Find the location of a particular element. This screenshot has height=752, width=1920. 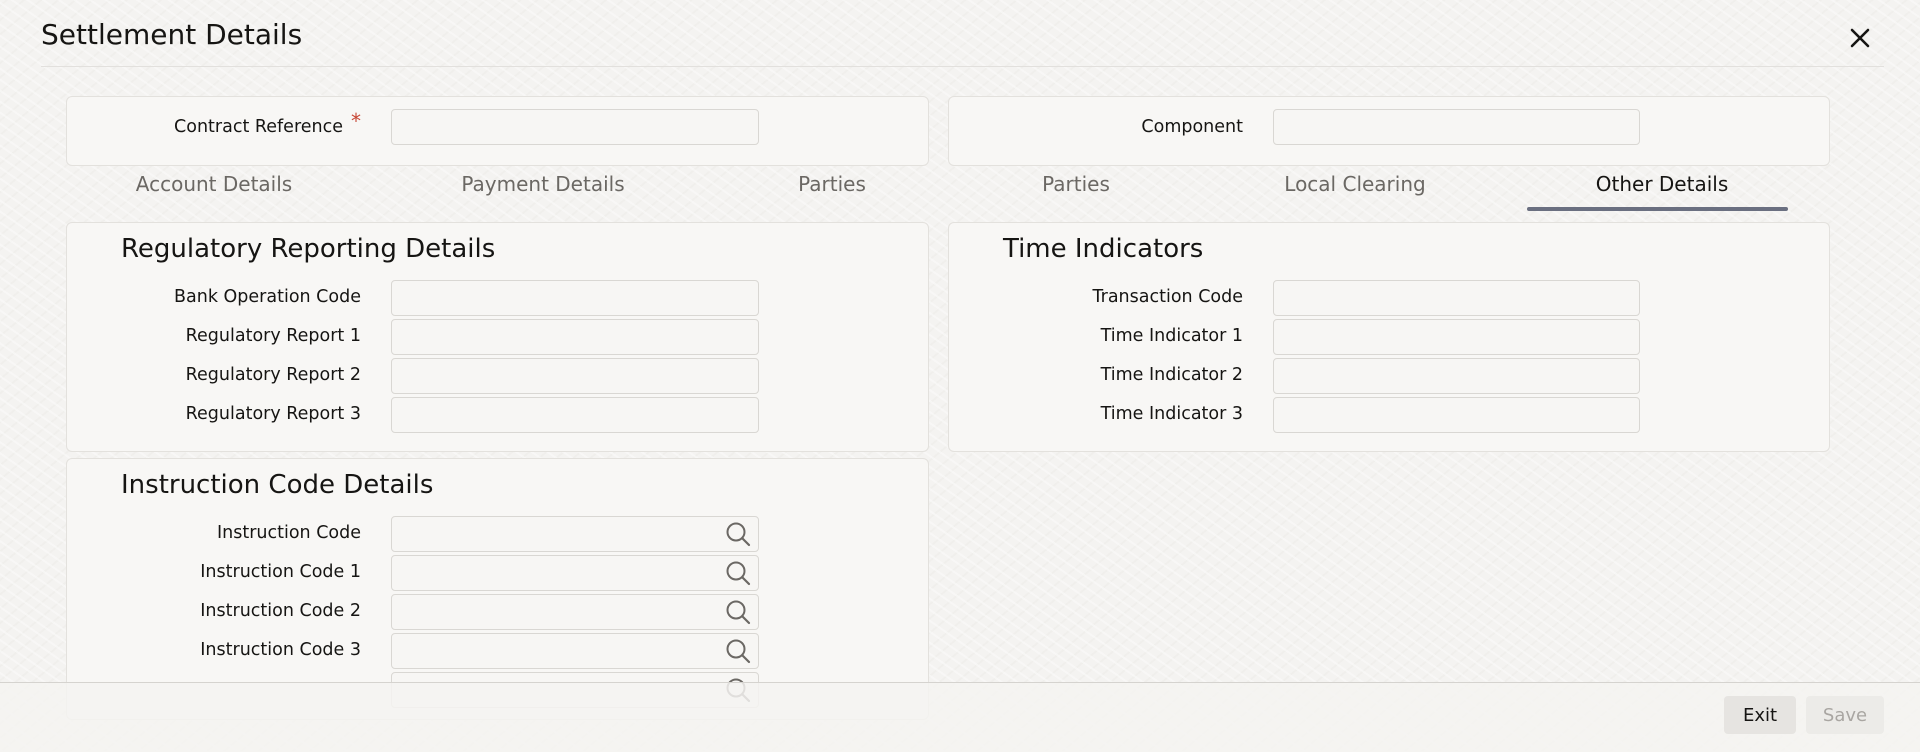

instruction-code-1-input is located at coordinates (575, 573).